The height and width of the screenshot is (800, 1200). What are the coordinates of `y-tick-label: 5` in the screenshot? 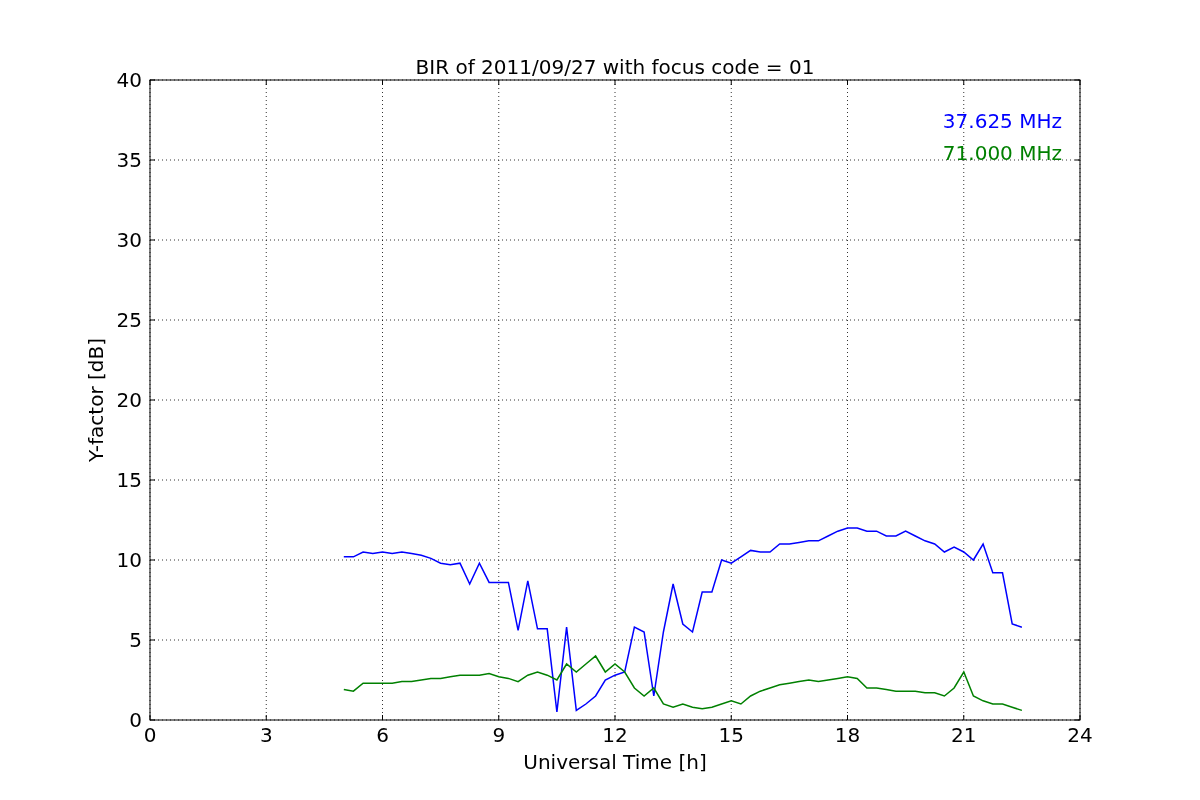 It's located at (135, 640).